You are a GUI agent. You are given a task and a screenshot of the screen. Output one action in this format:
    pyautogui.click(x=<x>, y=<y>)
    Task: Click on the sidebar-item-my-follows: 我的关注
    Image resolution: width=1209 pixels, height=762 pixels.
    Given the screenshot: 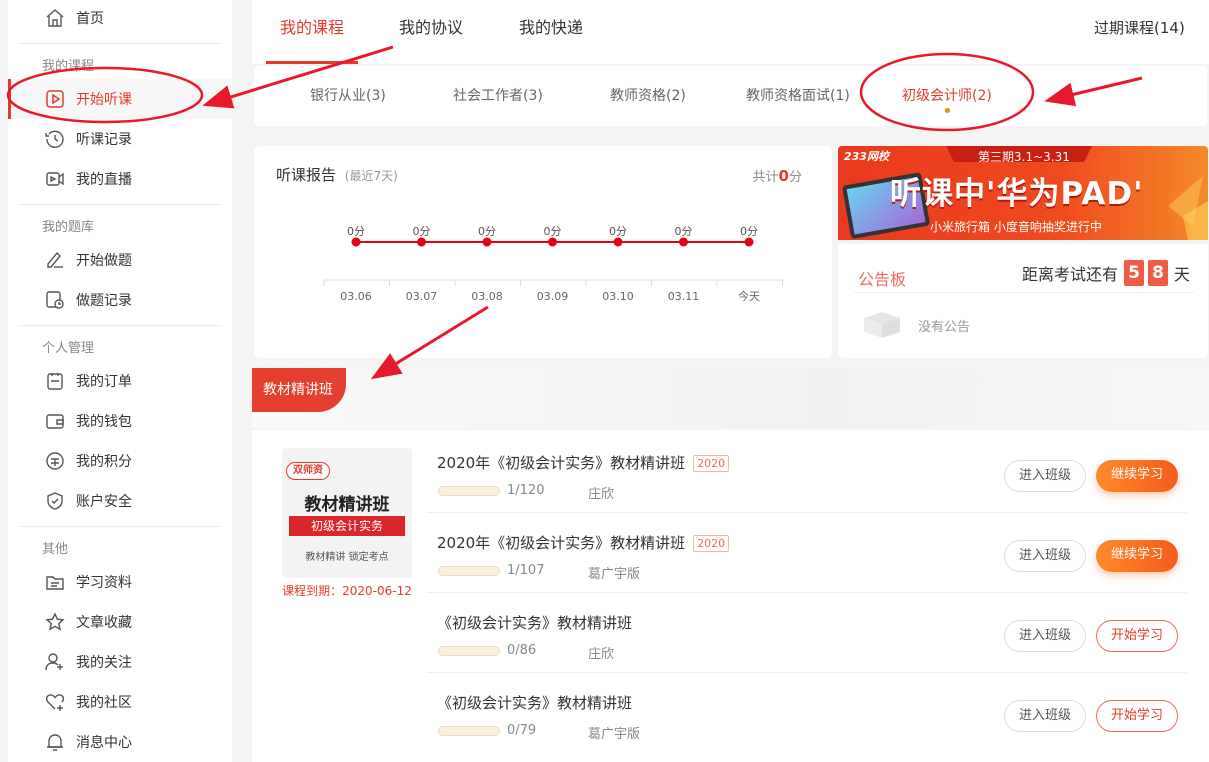 What is the action you would take?
    pyautogui.click(x=120, y=662)
    